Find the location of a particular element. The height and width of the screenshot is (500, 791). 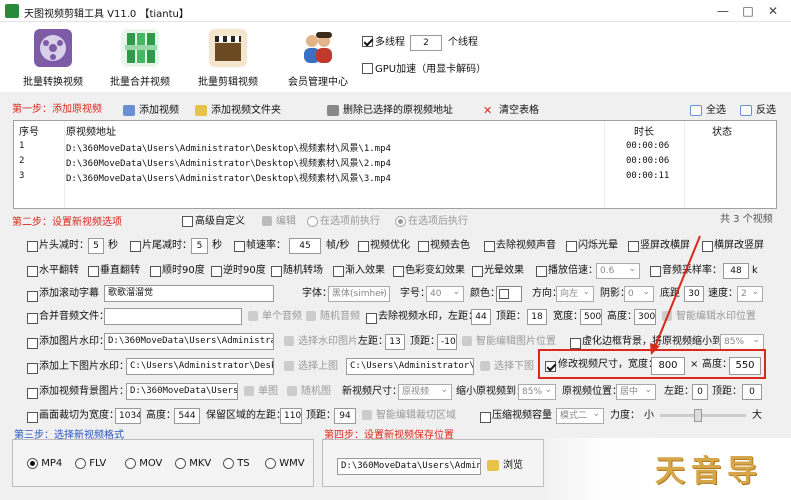

minimize-button: — is located at coordinates (723, 11).